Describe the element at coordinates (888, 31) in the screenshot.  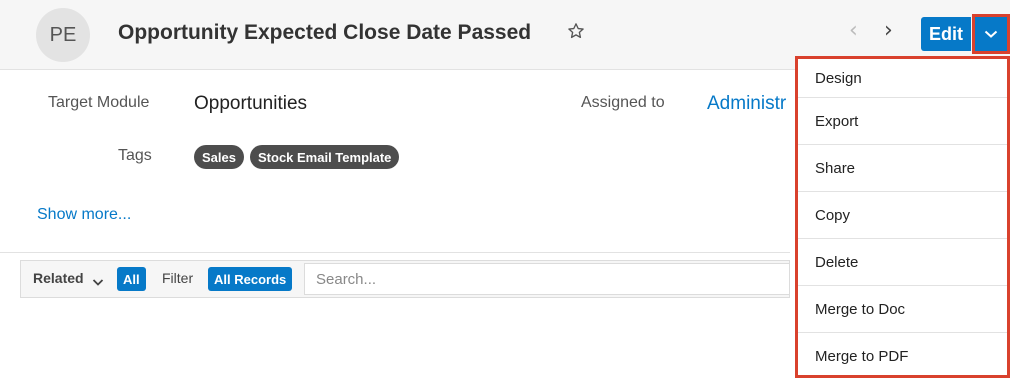
I see `next-record-icon: ›` at that location.